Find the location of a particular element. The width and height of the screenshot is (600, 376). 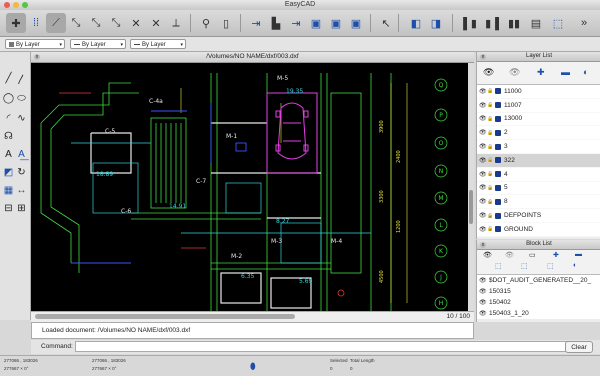

line-tool-icon: ╱ is located at coordinates (8, 78).